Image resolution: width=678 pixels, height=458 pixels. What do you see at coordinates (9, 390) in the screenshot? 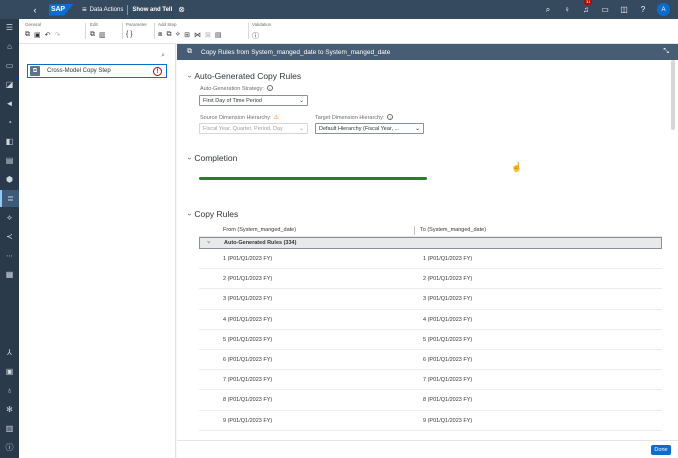
I see `security-icon: ♁` at bounding box center [9, 390].